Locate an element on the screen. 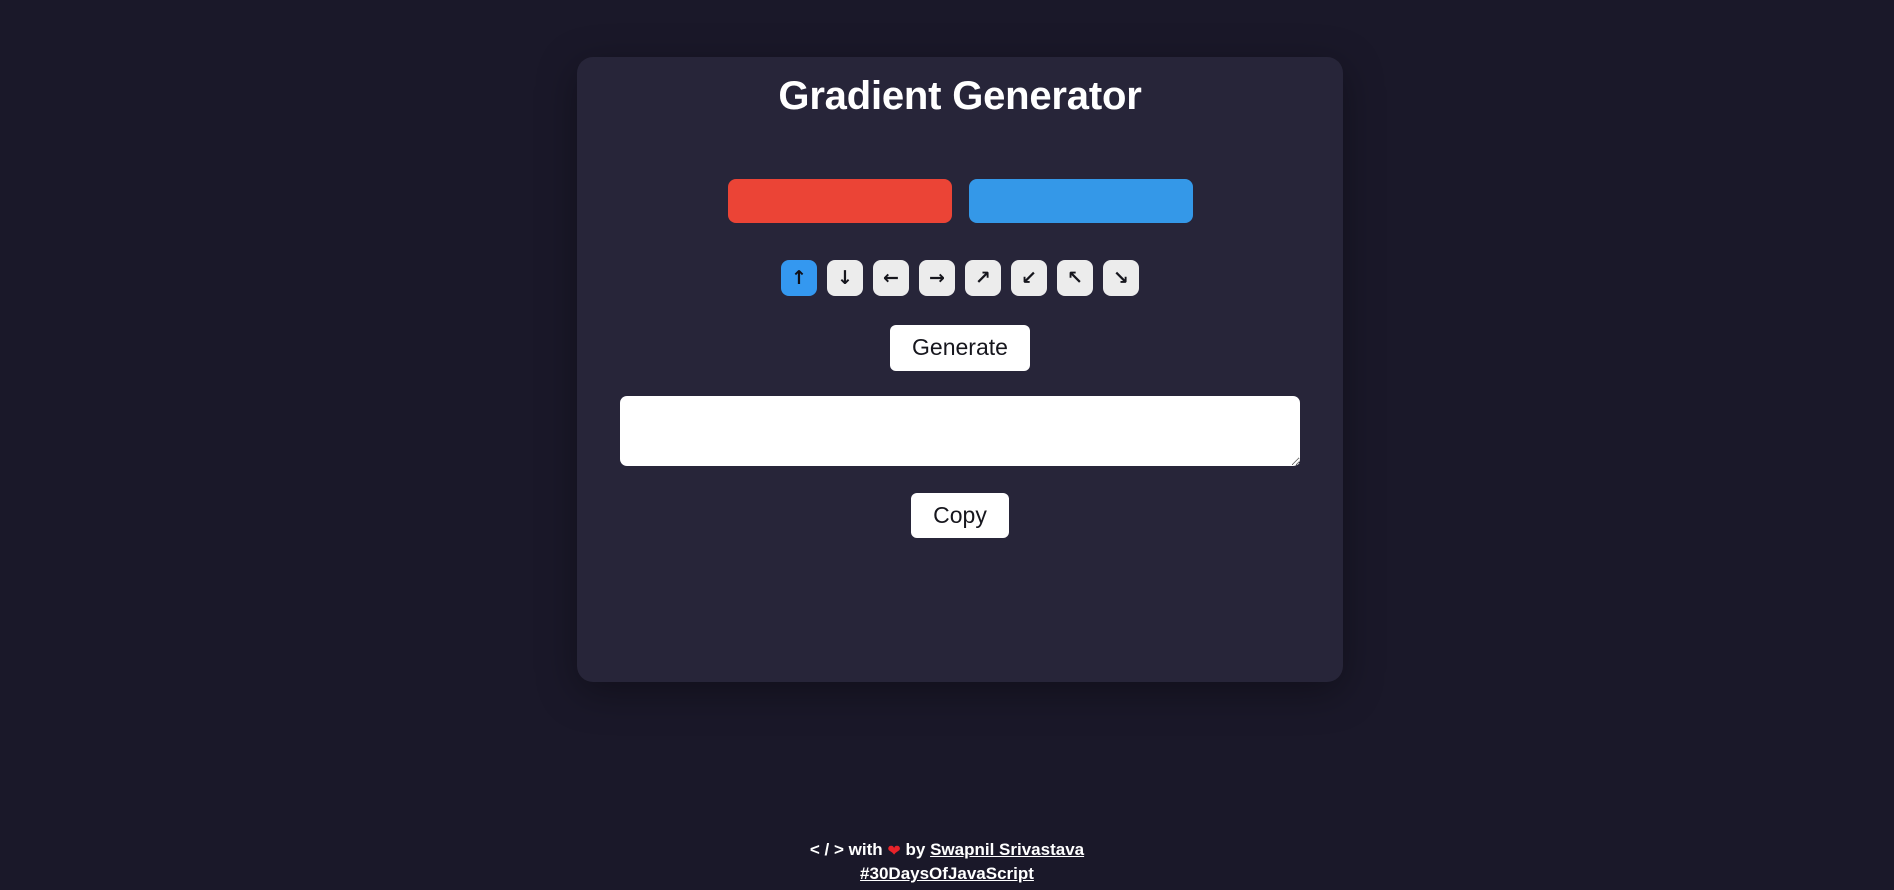 This screenshot has width=1894, height=890. gradient-output-row is located at coordinates (960, 430).